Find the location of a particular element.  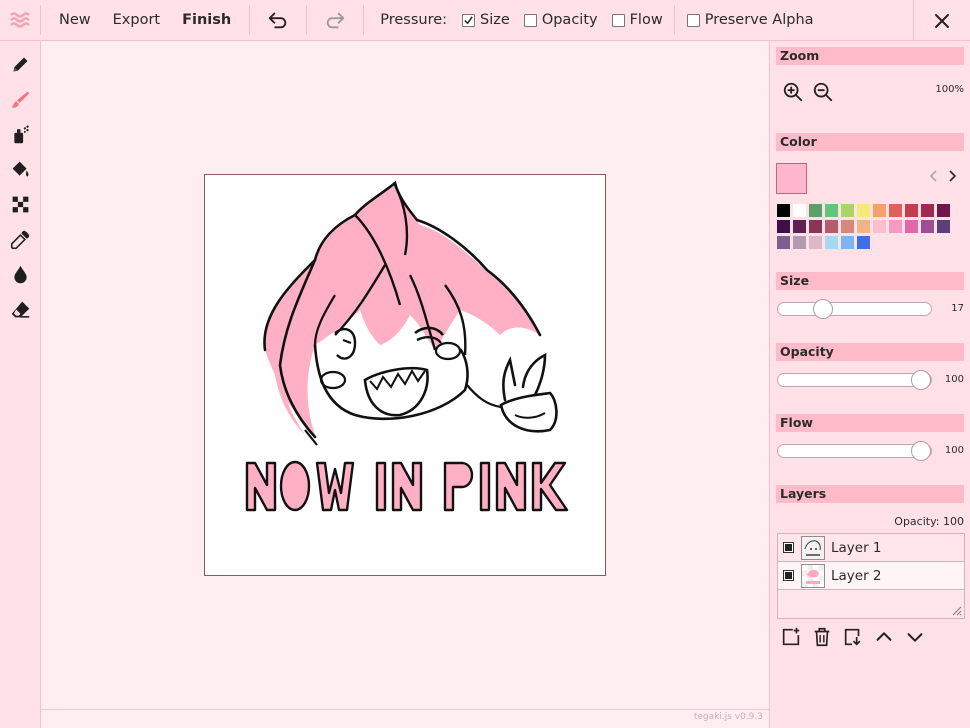

eyedropper-icon is located at coordinates (19, 240).